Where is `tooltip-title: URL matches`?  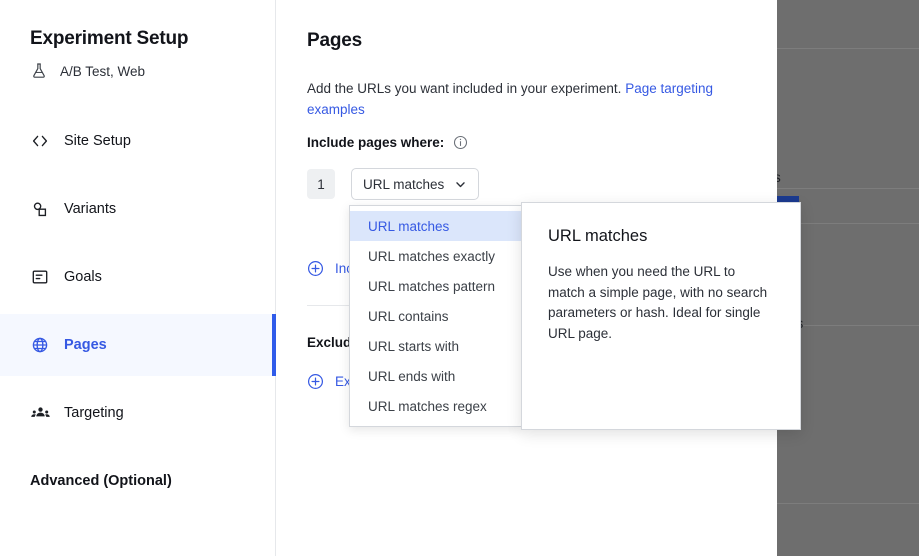
tooltip-title: URL matches is located at coordinates (598, 236).